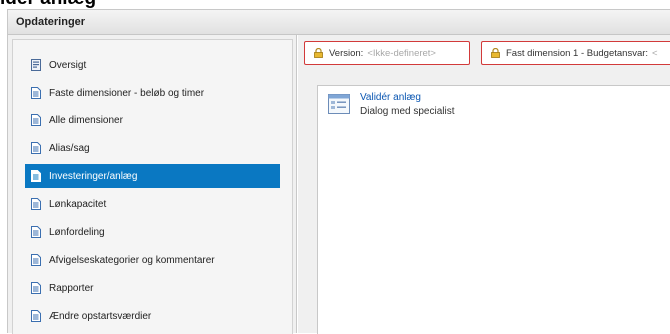 Image resolution: width=670 pixels, height=334 pixels. I want to click on sidebar-item-faste-dimensioner: Faste dimensioner - beløb og timer, so click(152, 93).